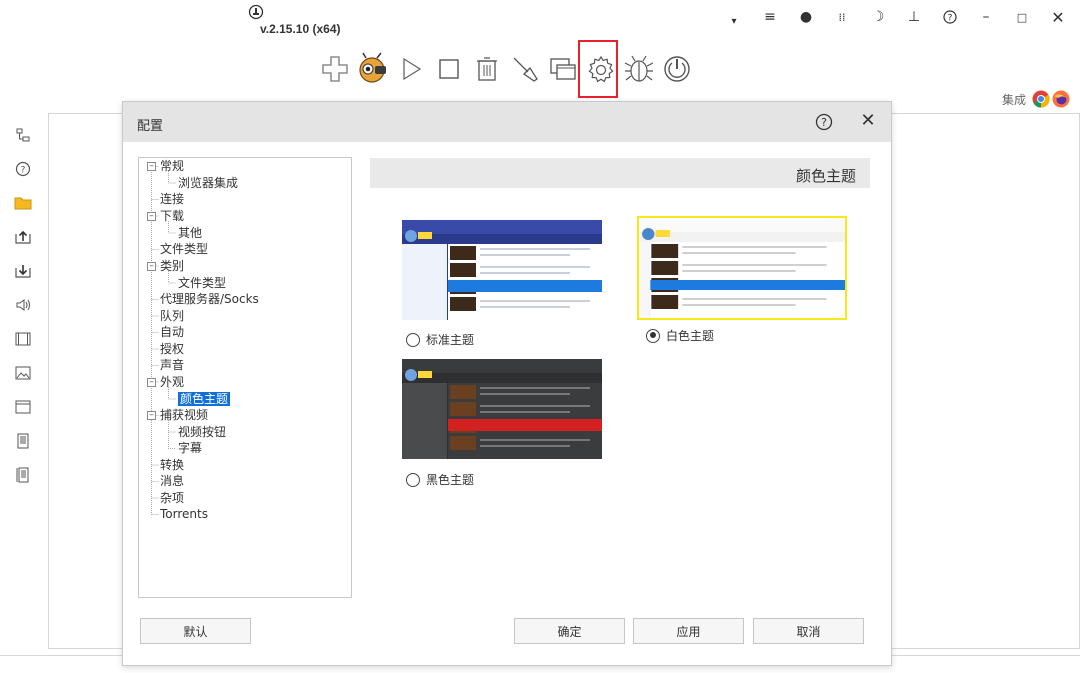 Image resolution: width=1080 pixels, height=673 pixels. What do you see at coordinates (204, 399) in the screenshot?
I see `tree-item-color-theme: 颜色主题` at bounding box center [204, 399].